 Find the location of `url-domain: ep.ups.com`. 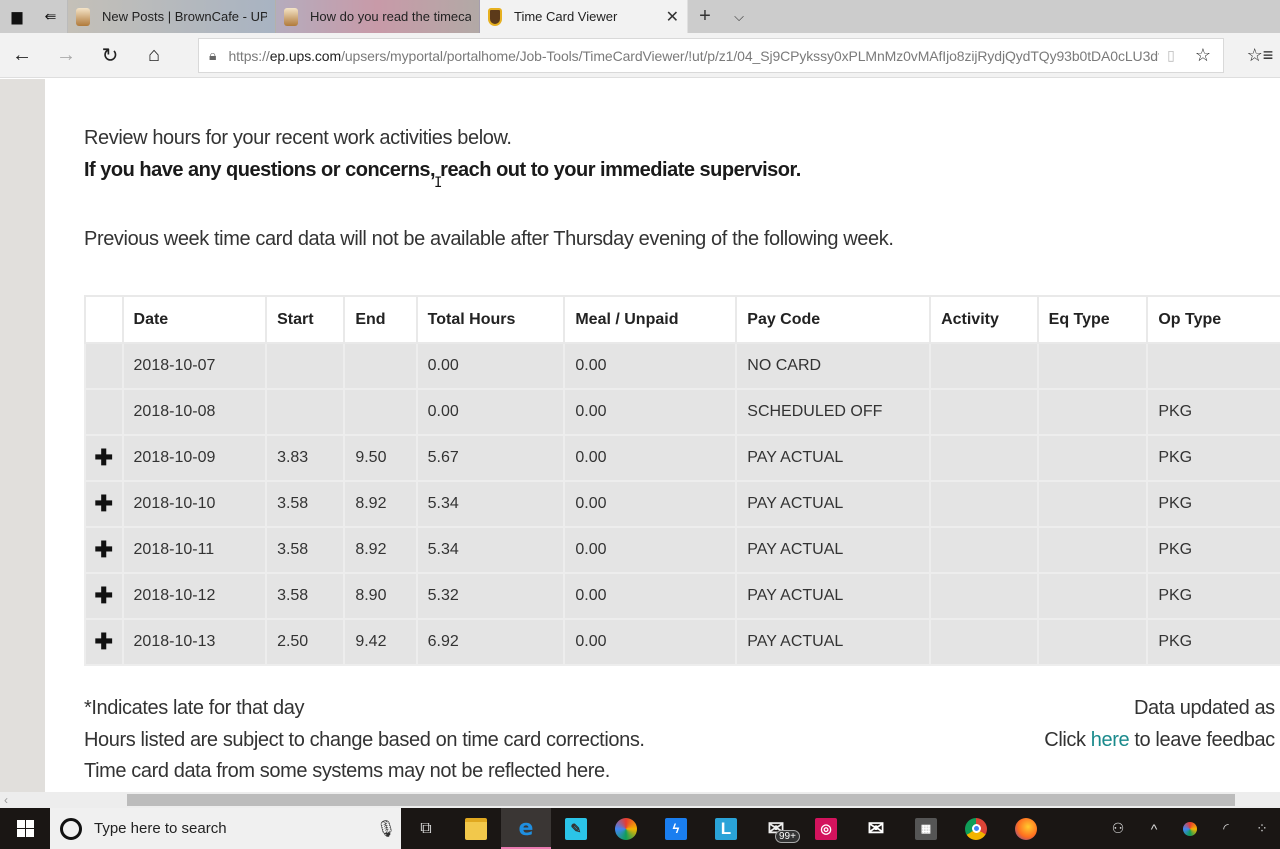

url-domain: ep.ups.com is located at coordinates (305, 55).